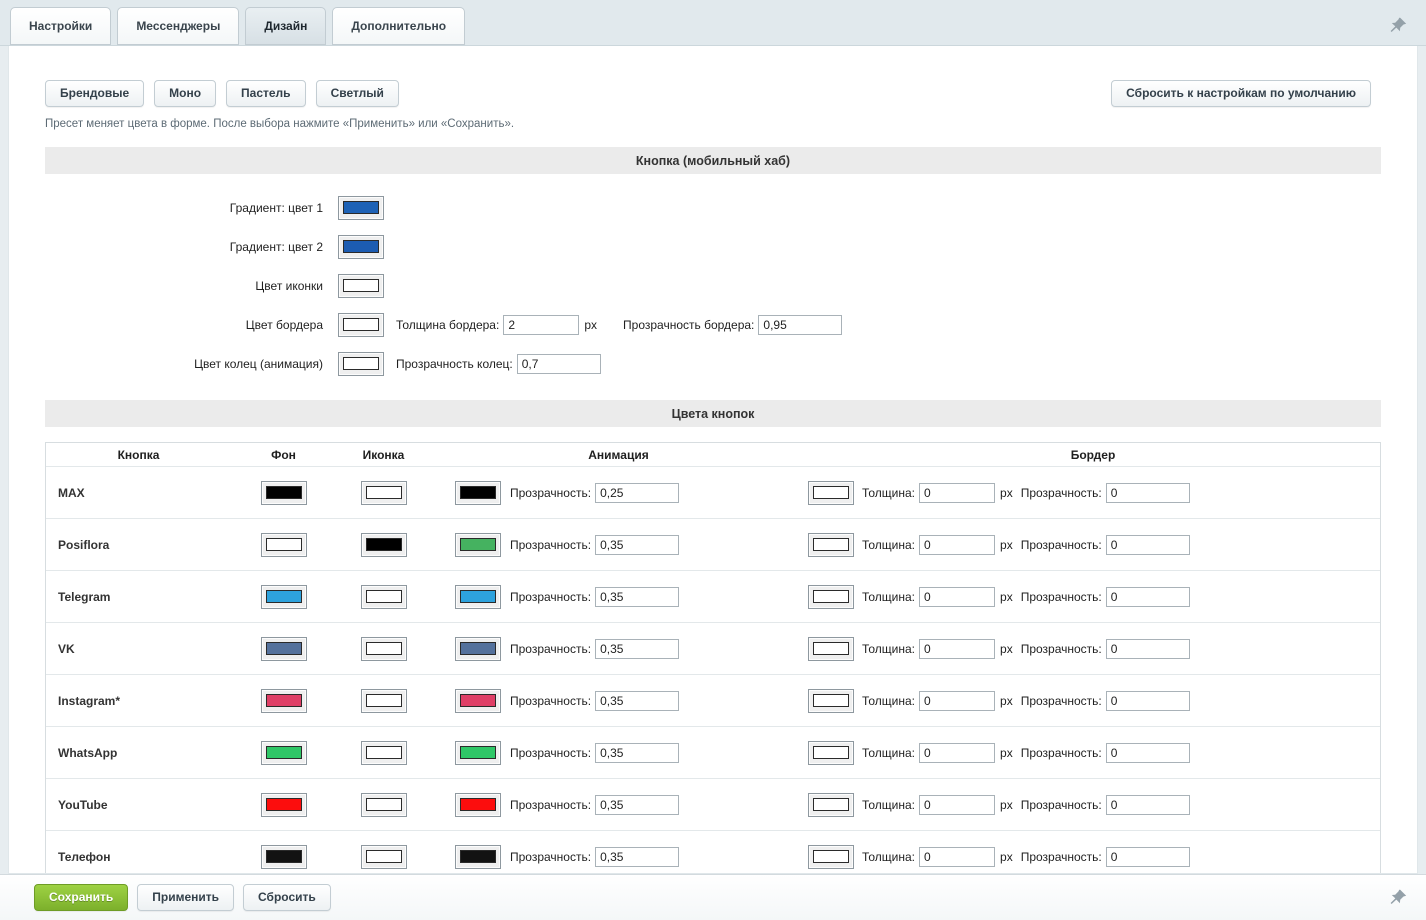  What do you see at coordinates (357, 93) in the screenshot?
I see `preset-light-button: Светлый` at bounding box center [357, 93].